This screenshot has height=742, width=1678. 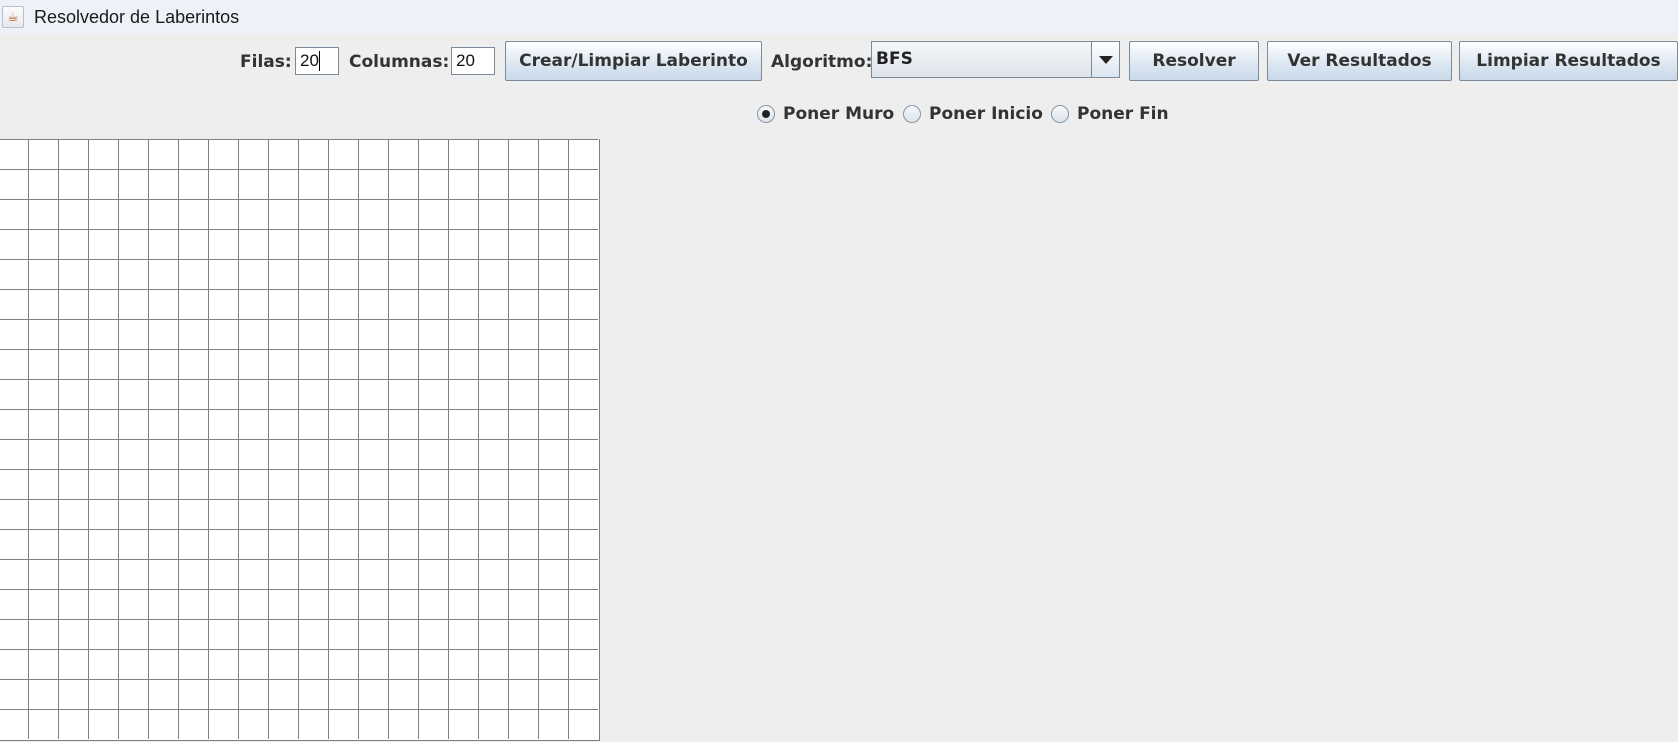 What do you see at coordinates (912, 114) in the screenshot?
I see `radio-unselected-icon` at bounding box center [912, 114].